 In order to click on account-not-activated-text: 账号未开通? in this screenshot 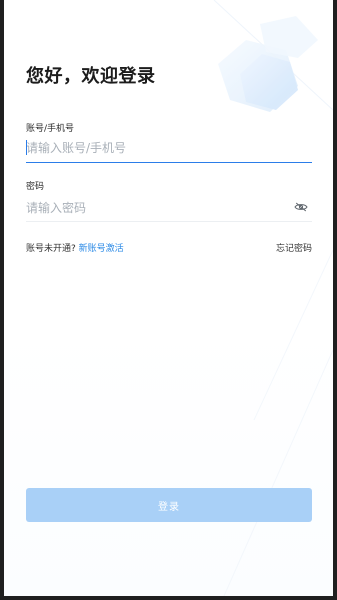, I will do `click(51, 249)`.